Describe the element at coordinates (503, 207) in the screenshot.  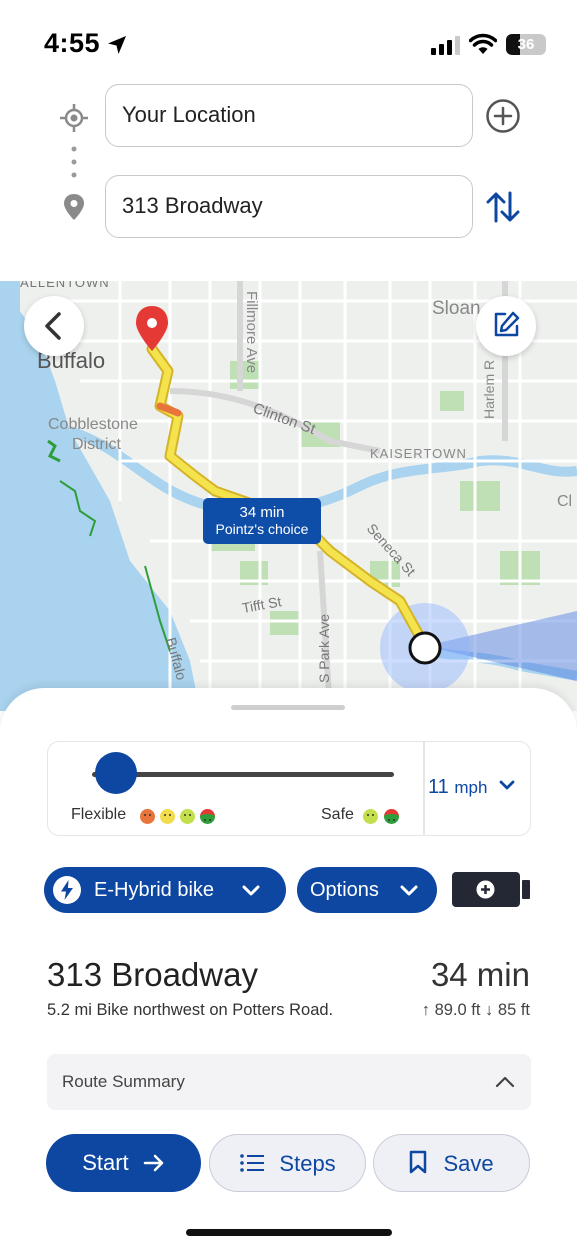
I see `swap-vertical-icon` at that location.